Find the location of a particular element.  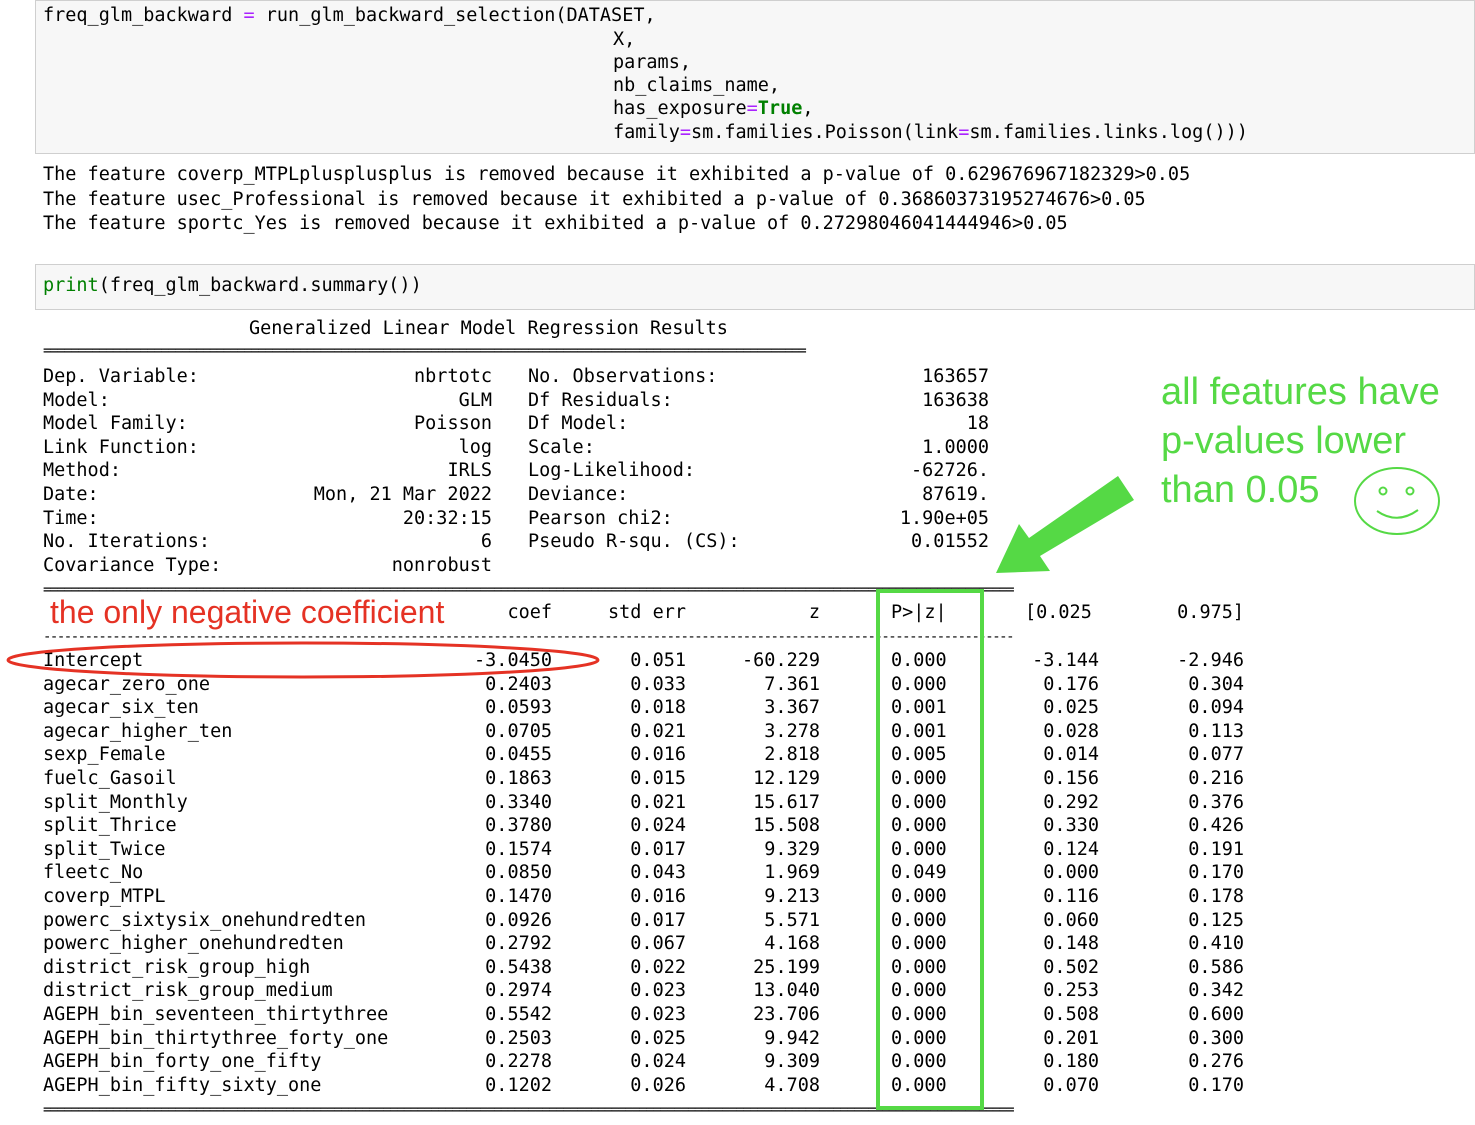

arrow-icon is located at coordinates (1065, 524).